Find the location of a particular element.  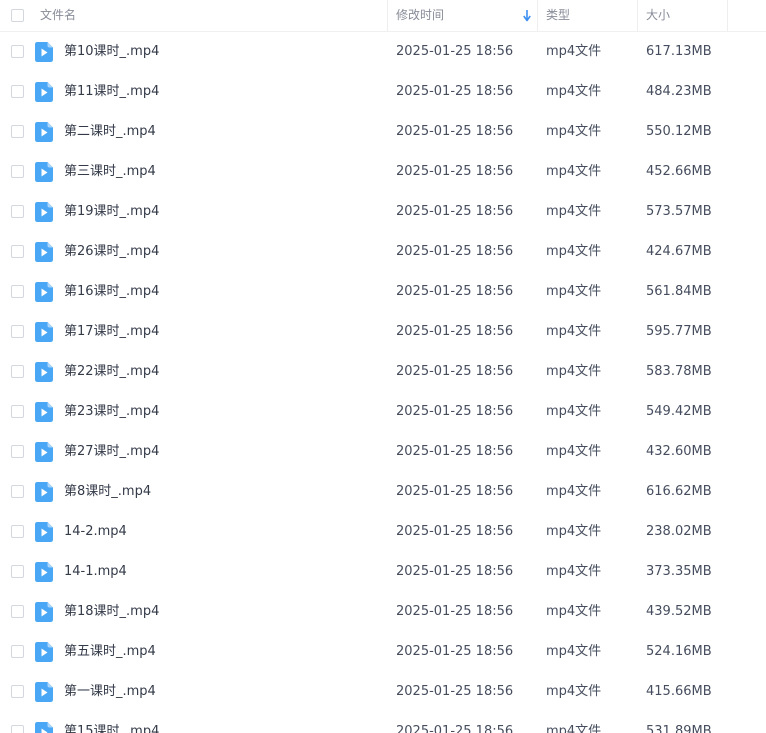

list-header: 文件名 修改时间 类型 大小 is located at coordinates (383, 16).